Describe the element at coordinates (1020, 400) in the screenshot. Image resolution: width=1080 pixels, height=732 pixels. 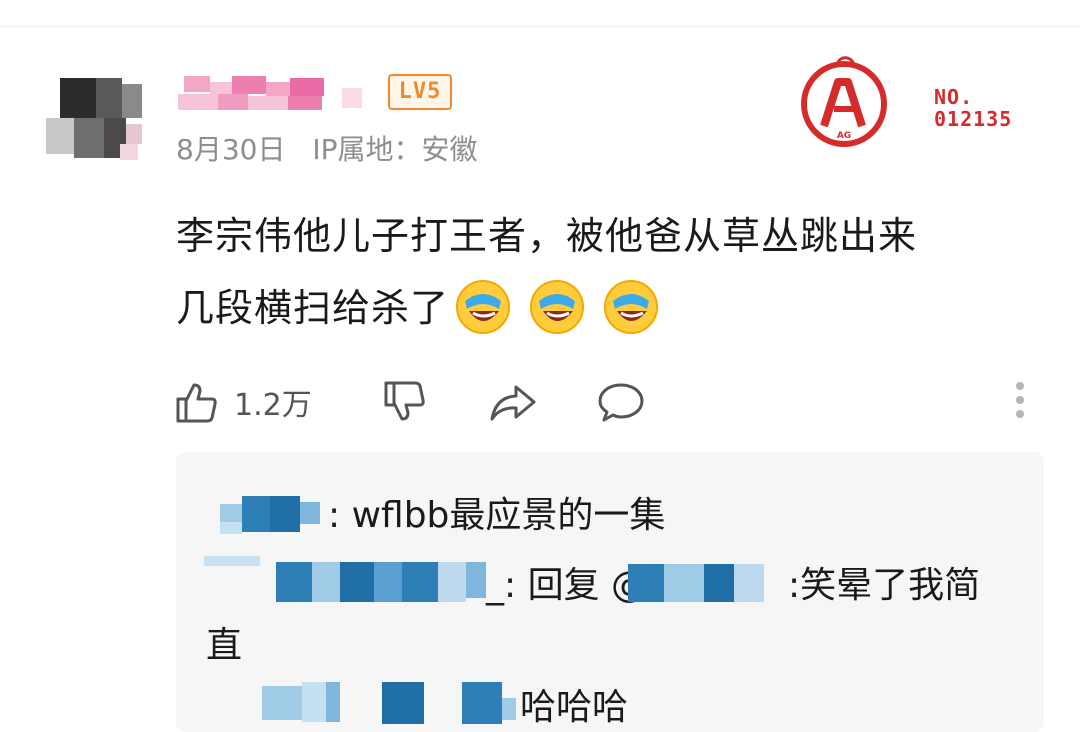
I see `more-vertical-icon` at that location.